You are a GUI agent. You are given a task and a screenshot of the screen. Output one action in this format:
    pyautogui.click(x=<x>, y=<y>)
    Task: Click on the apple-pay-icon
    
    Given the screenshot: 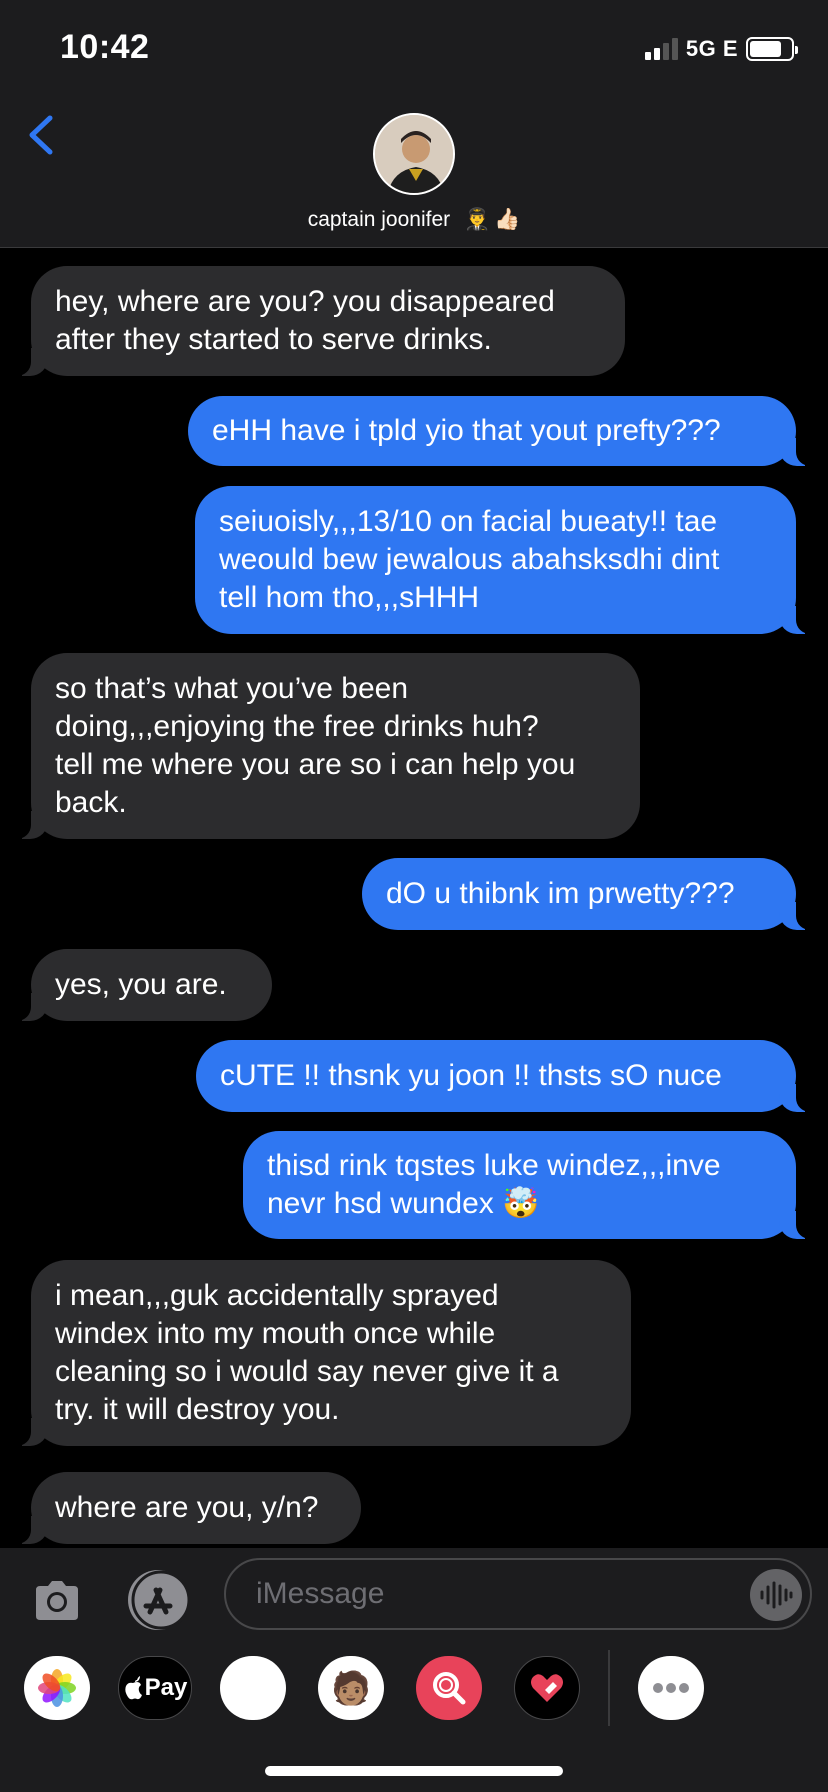 What is the action you would take?
    pyautogui.click(x=133, y=1688)
    